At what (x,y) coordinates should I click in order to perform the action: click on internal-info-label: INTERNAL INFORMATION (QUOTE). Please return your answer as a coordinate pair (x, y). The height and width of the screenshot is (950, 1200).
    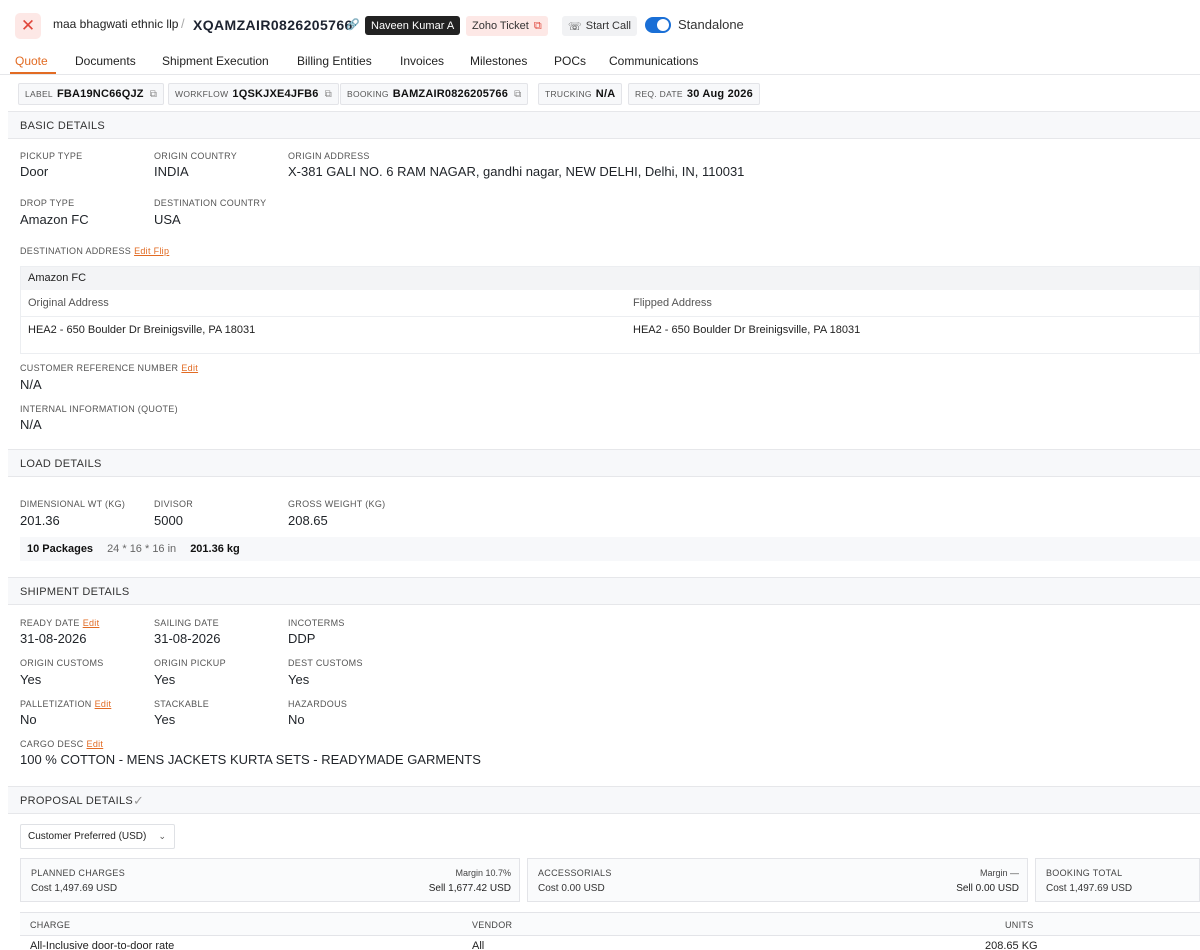
    Looking at the image, I should click on (99, 409).